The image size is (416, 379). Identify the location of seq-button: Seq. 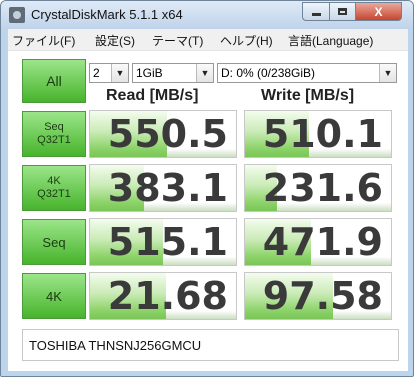
(54, 242).